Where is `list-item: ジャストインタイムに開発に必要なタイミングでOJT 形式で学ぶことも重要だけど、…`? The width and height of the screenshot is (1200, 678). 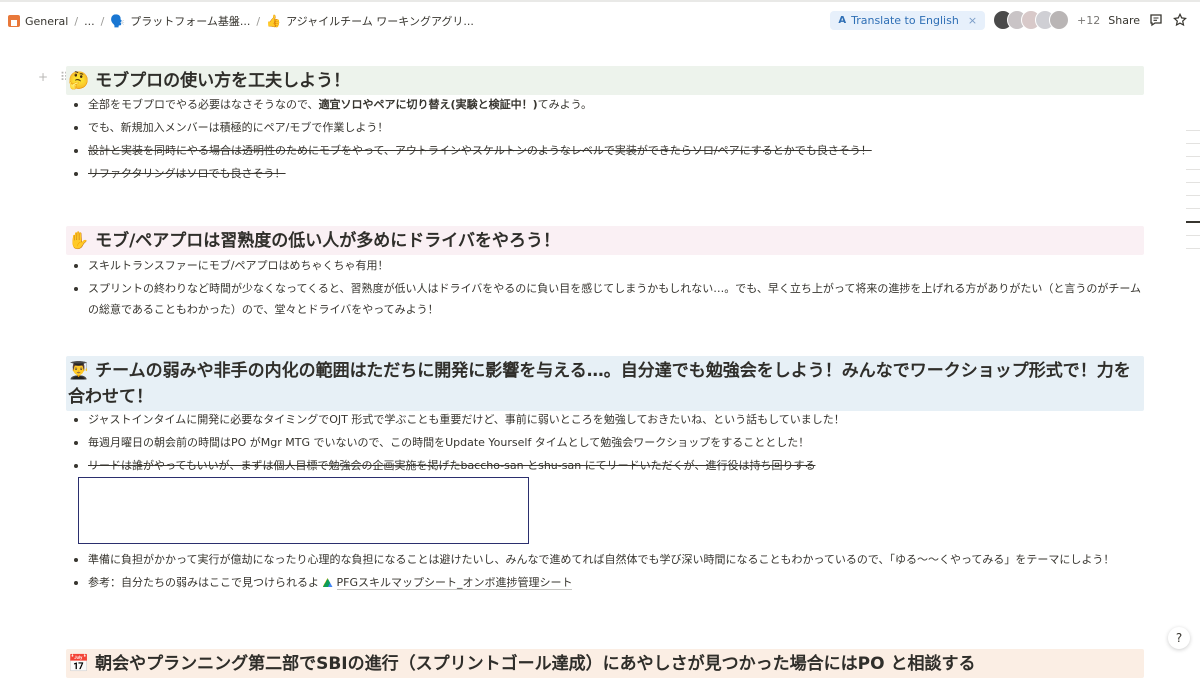
list-item: ジャストインタイムに開発に必要なタイミングでOJT 形式で学ぶことも重要だけど、… is located at coordinates (608, 419).